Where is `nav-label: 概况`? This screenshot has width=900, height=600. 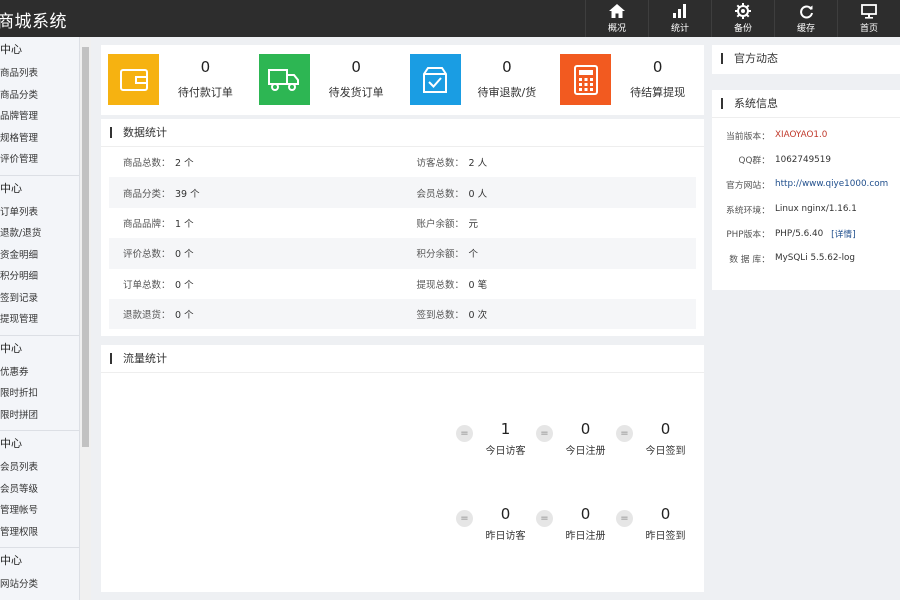
nav-label: 概况 is located at coordinates (616, 29).